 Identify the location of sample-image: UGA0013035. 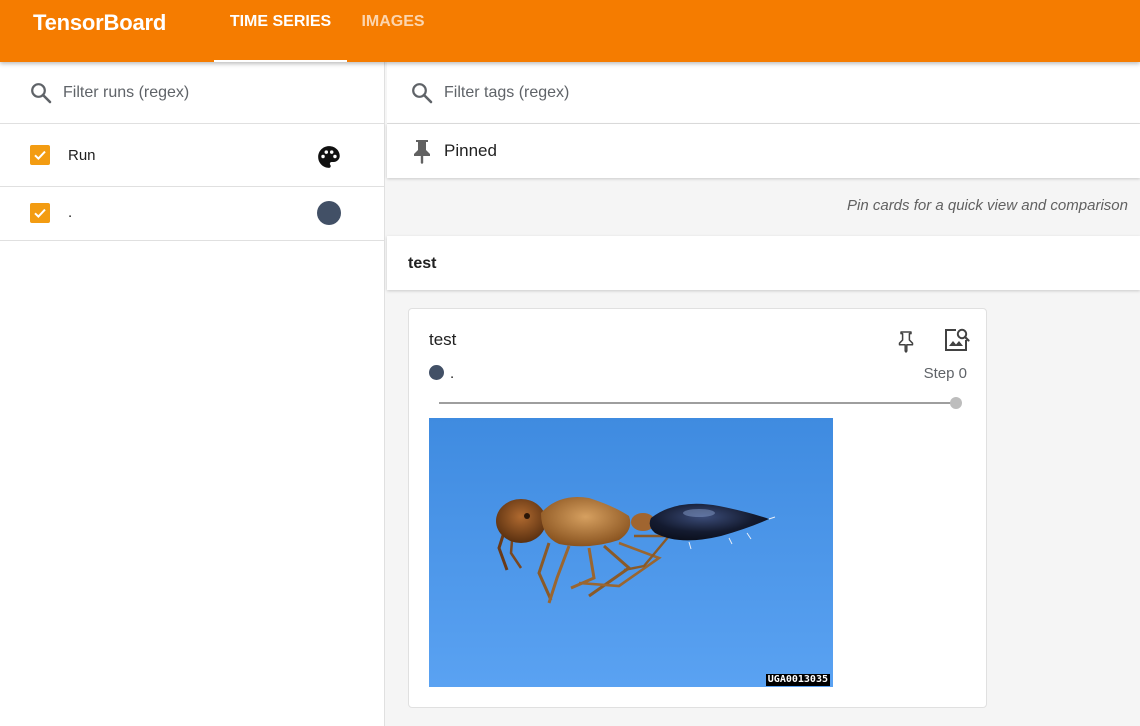
(631, 552).